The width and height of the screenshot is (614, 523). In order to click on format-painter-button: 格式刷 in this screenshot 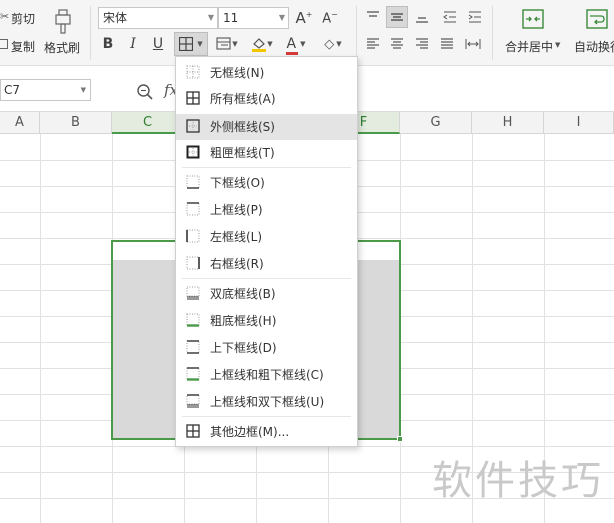, I will do `click(63, 32)`.